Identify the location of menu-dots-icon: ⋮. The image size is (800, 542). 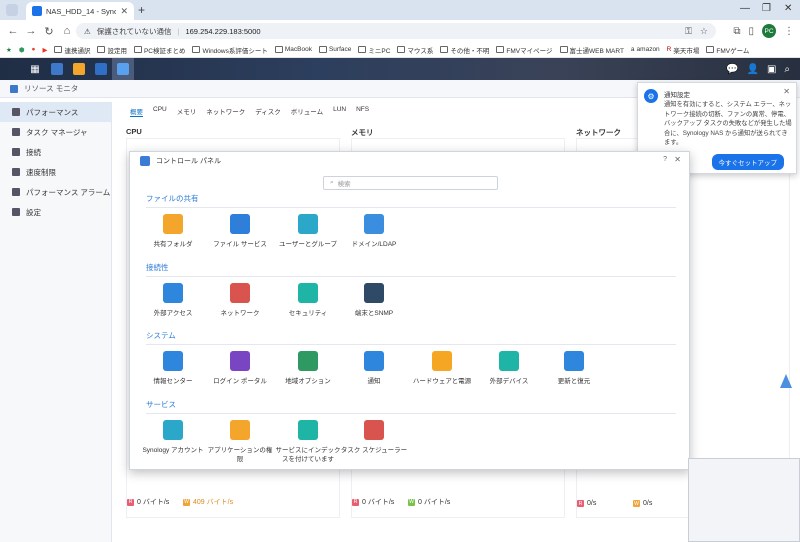
(789, 31).